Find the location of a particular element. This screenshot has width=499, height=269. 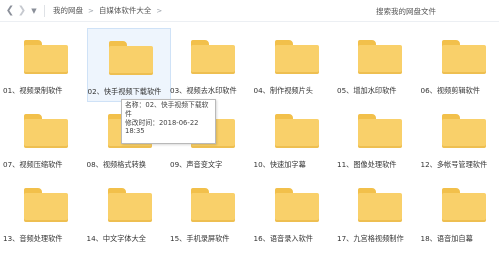

file-tooltip: 名称：02、快手视频下载软 件 修改时间：2018-06-22 18:35 is located at coordinates (168, 121).